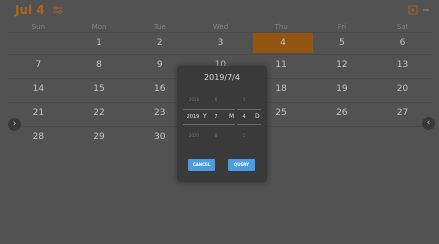  Describe the element at coordinates (241, 165) in the screenshot. I see `query-button: QUERY` at that location.